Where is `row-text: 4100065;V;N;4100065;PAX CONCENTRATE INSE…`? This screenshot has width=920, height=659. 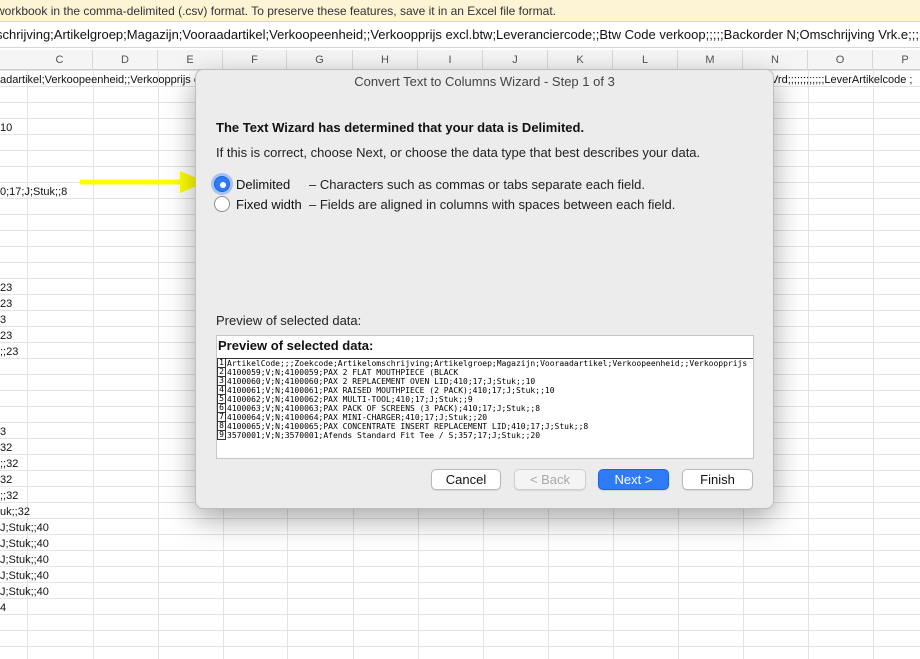 row-text: 4100065;V;N;4100065;PAX CONCENTRATE INSE… is located at coordinates (408, 426).